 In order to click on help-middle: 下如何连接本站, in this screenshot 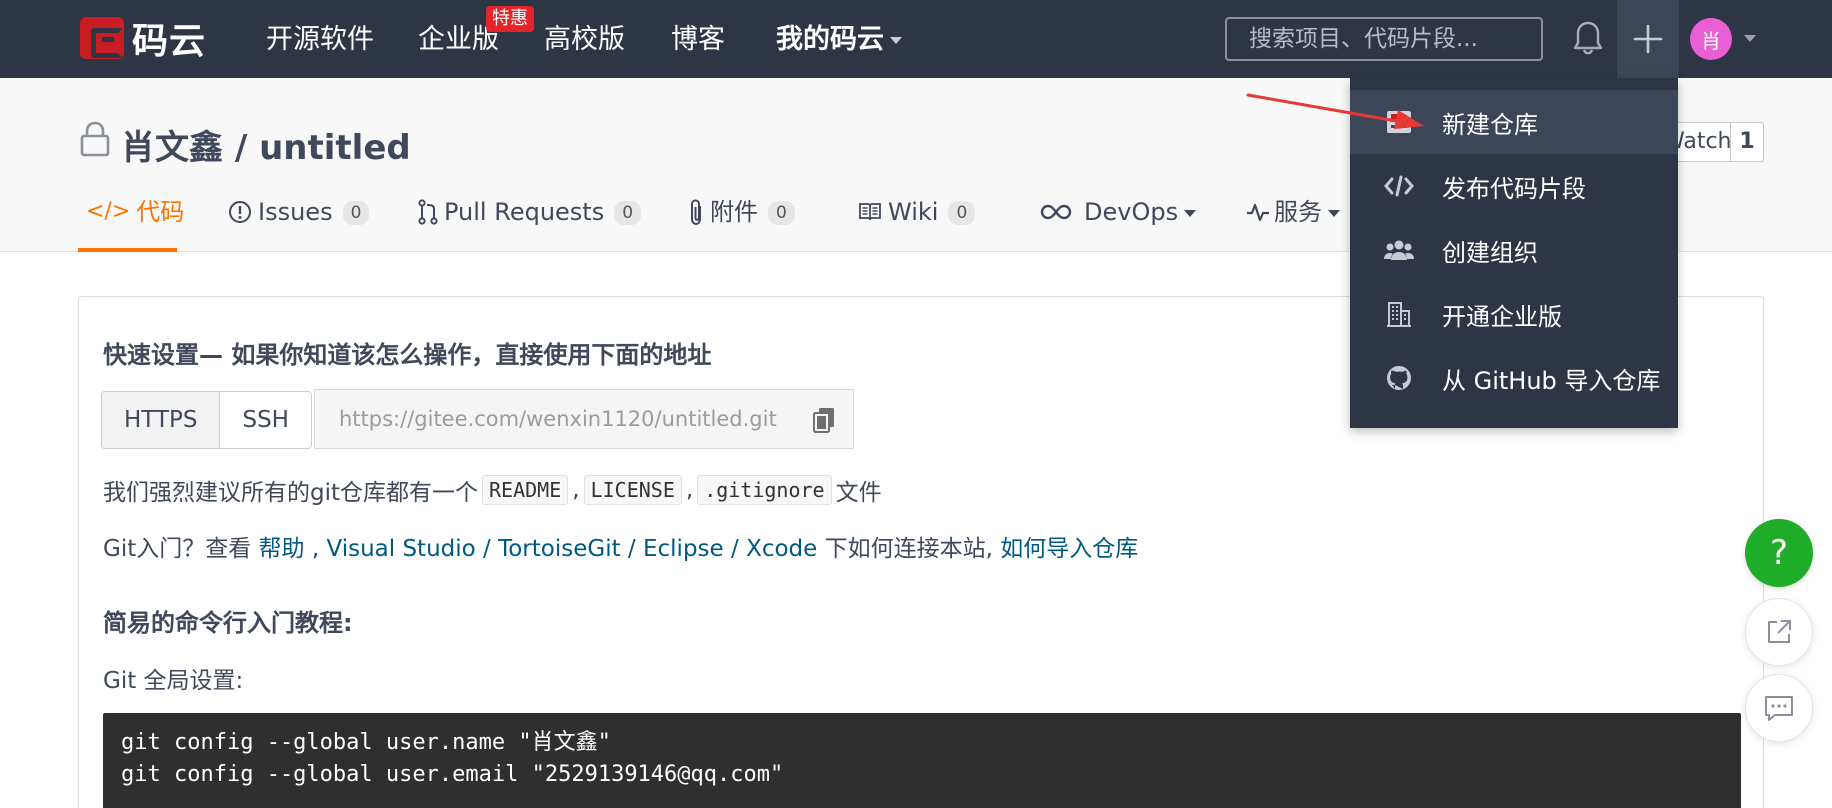, I will do `click(908, 549)`.